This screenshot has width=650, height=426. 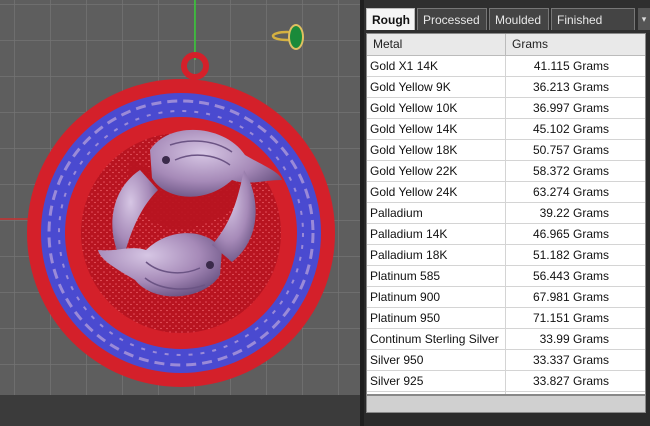 I want to click on table-horizontal-scrollbar, so click(x=506, y=404).